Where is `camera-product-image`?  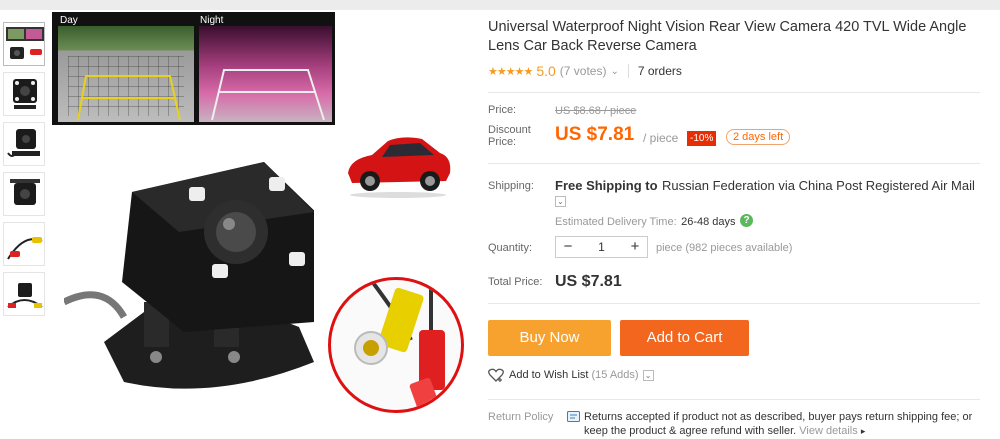 camera-product-image is located at coordinates (189, 275).